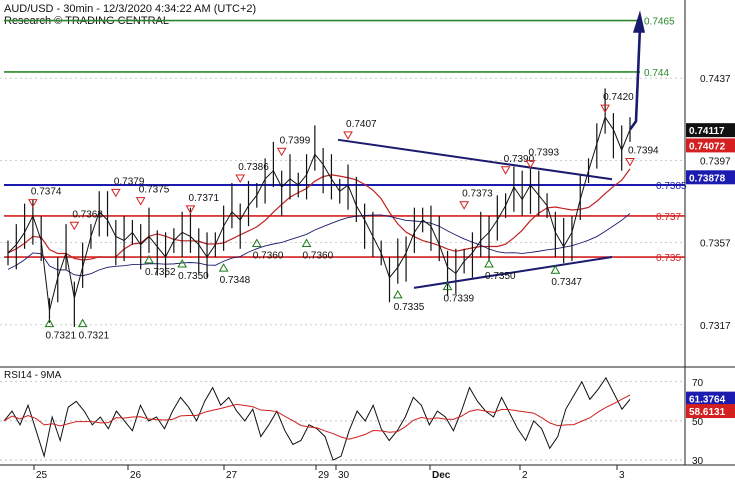  Describe the element at coordinates (707, 400) in the screenshot. I see `rsi-value-tag: 61.3764` at that location.